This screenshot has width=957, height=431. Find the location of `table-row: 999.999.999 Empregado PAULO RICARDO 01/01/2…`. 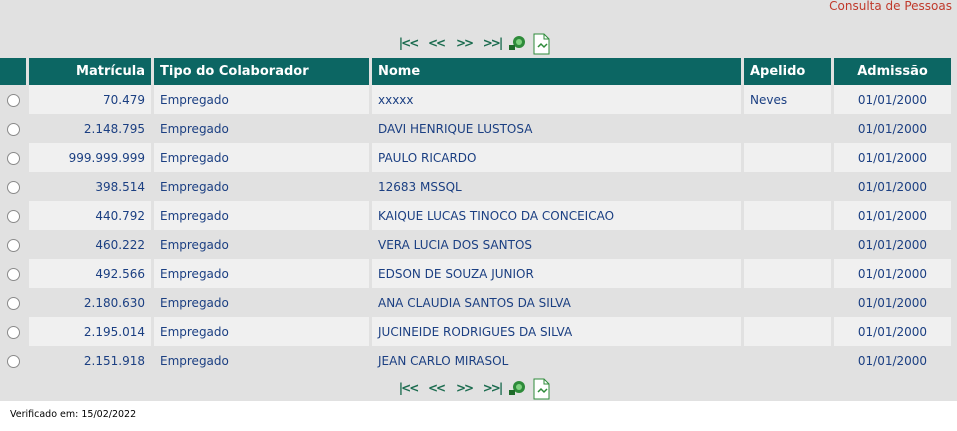

table-row: 999.999.999 Empregado PAULO RICARDO 01/01/2… is located at coordinates (475, 157).